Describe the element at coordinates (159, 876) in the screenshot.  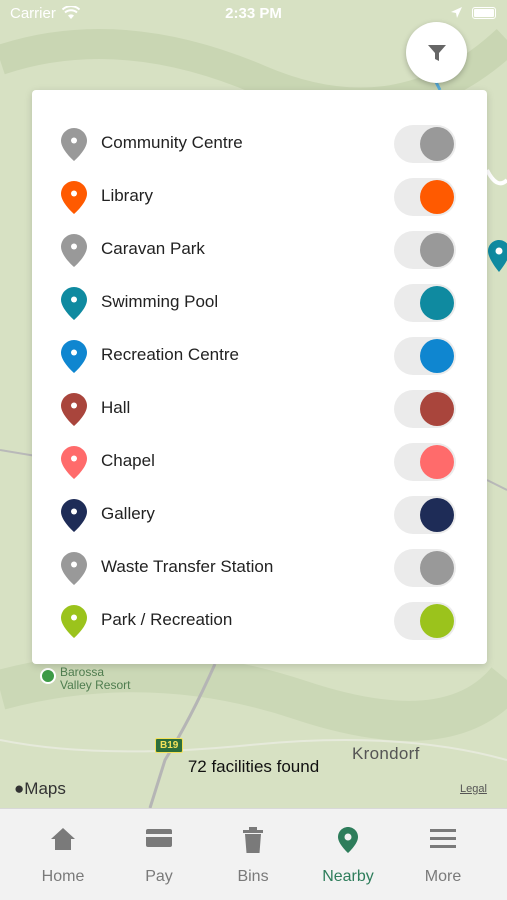
I see `tab-pay-label: Pay` at that location.